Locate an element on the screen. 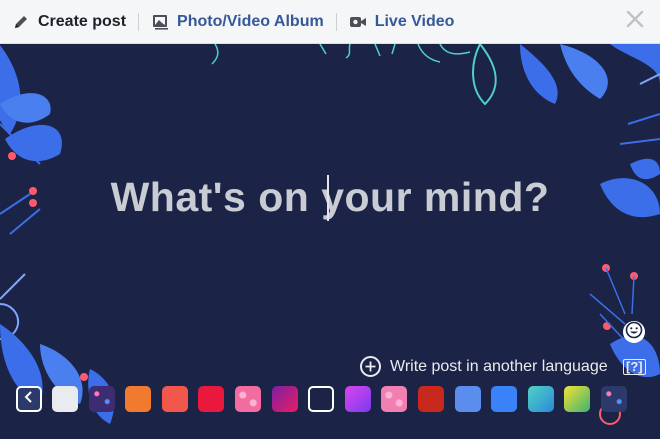 The width and height of the screenshot is (660, 443). text-cursor is located at coordinates (328, 198).